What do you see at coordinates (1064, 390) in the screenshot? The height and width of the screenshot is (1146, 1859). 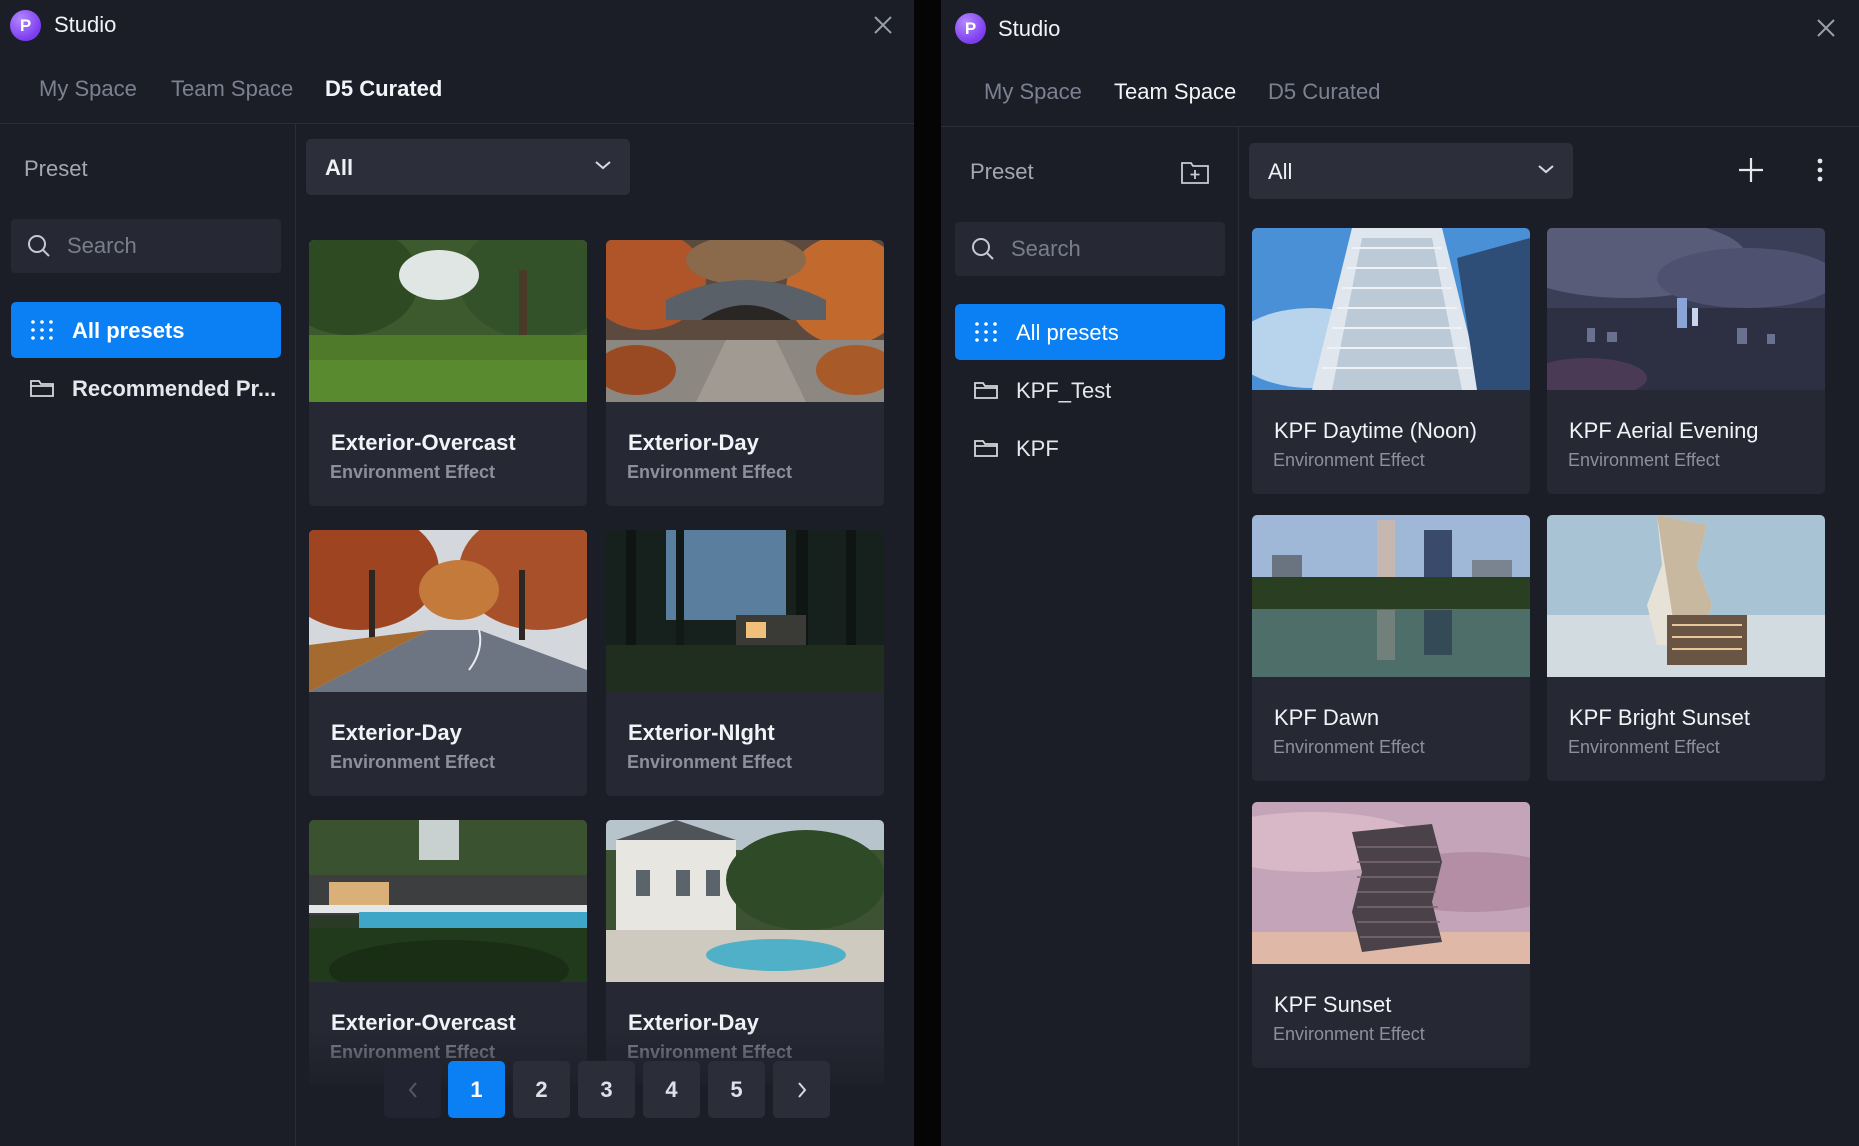 I see `sidebar-item-label: KPF_Test` at bounding box center [1064, 390].